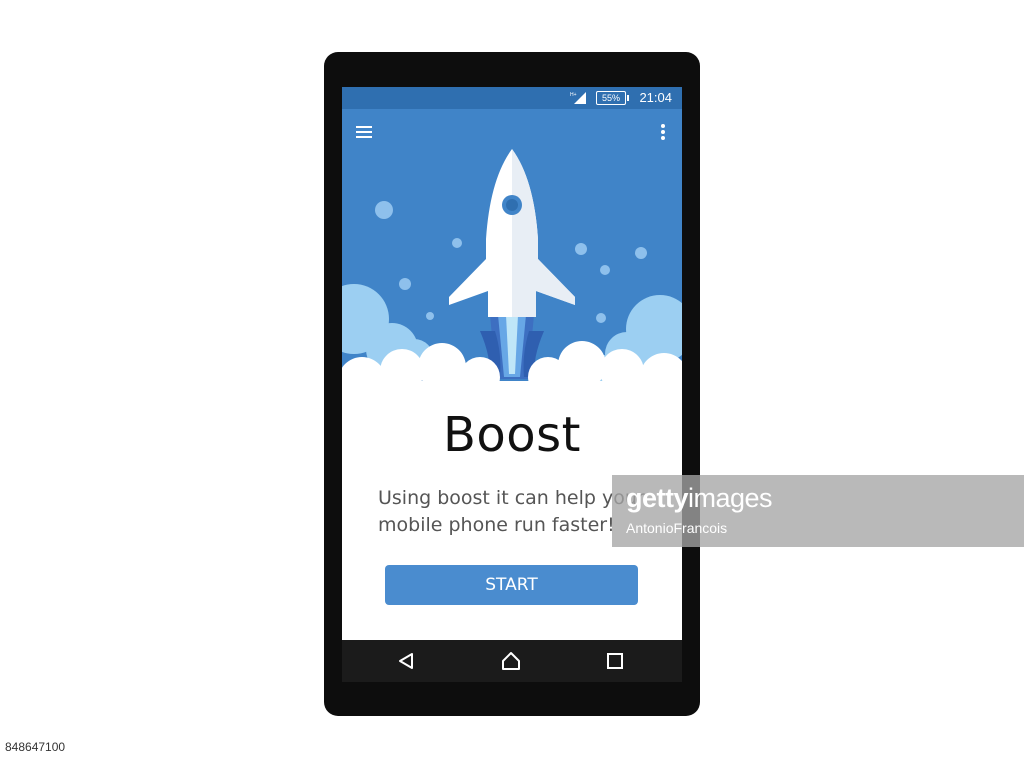 This screenshot has height=768, width=1024. Describe the element at coordinates (35, 747) in the screenshot. I see `image-id-label: 848647100` at that location.